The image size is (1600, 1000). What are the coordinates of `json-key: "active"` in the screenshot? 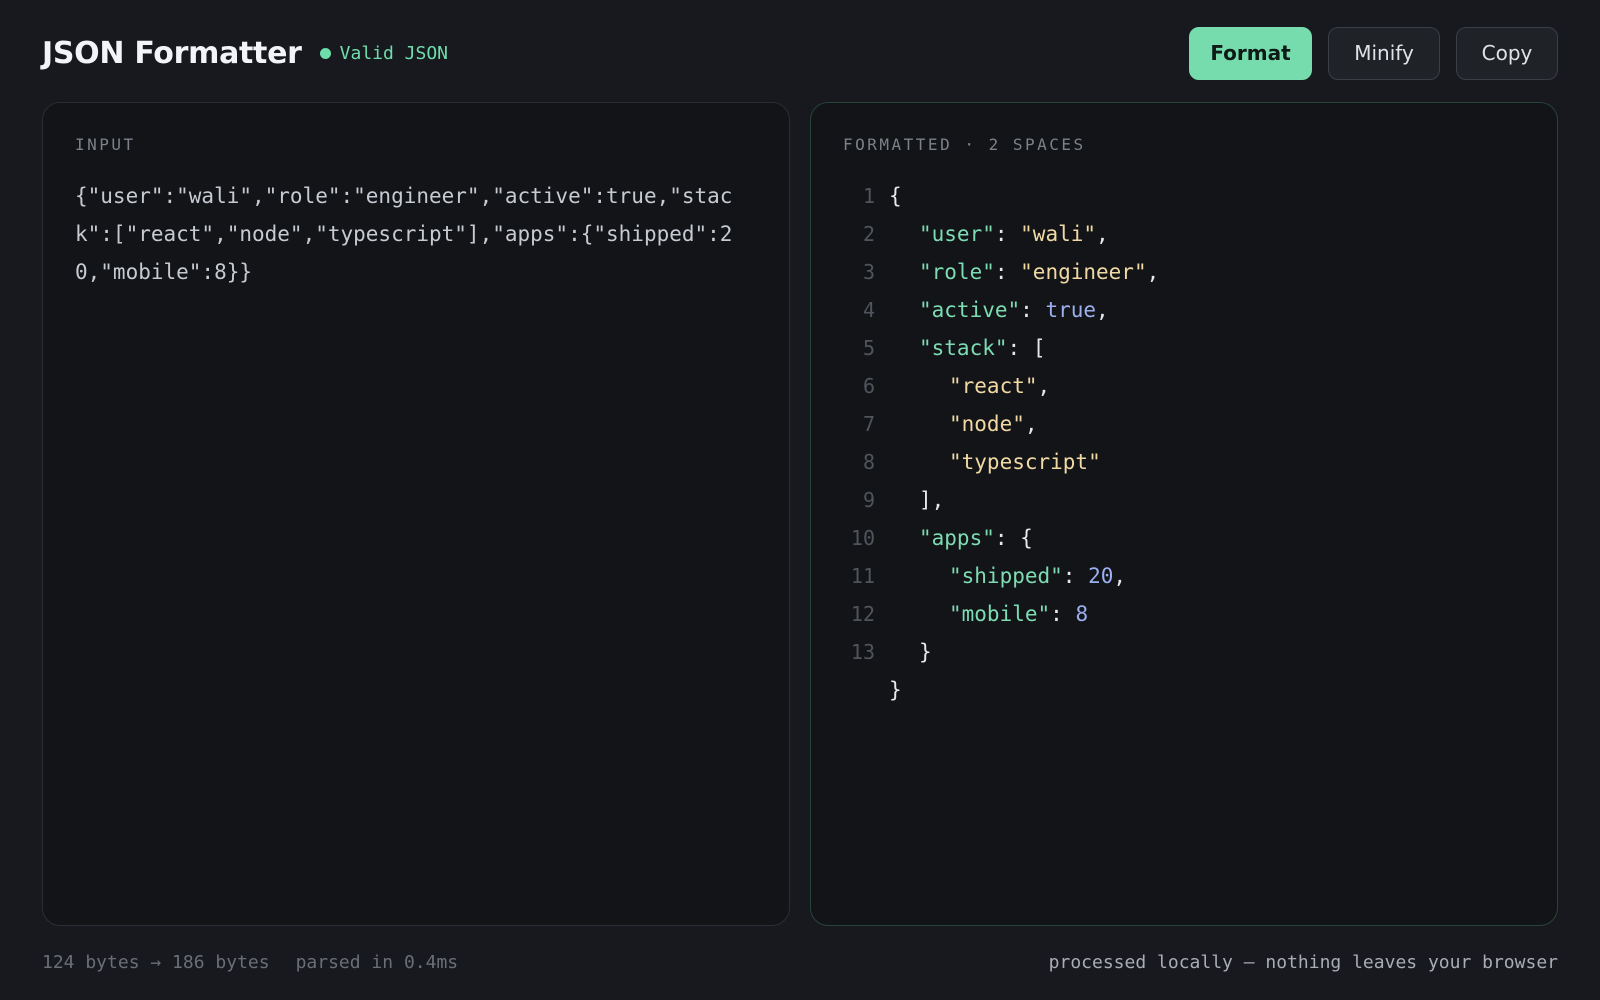 It's located at (970, 310).